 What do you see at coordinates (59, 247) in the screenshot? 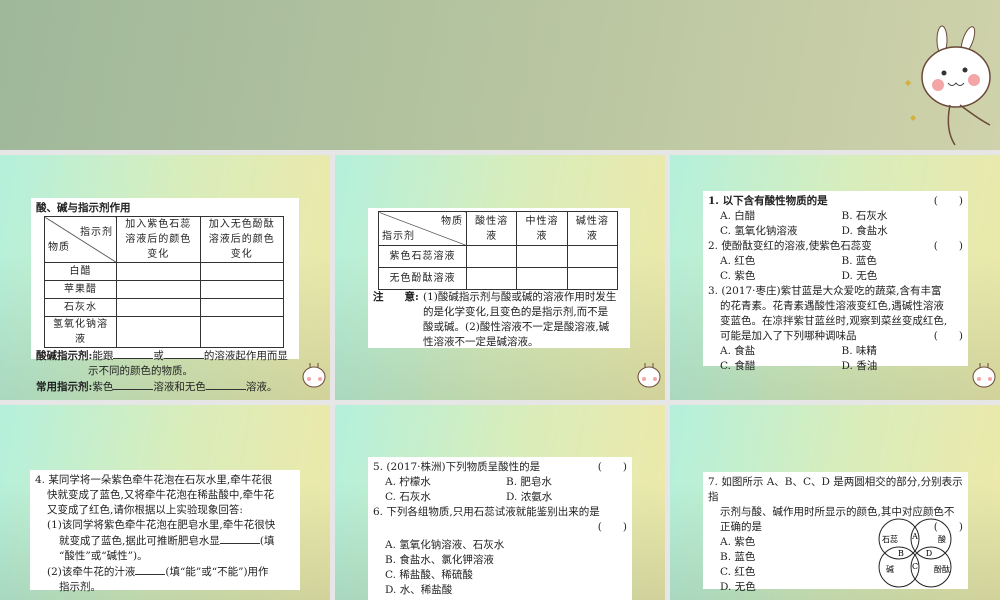
I see `diag-header-bottom: 物质` at bounding box center [59, 247].